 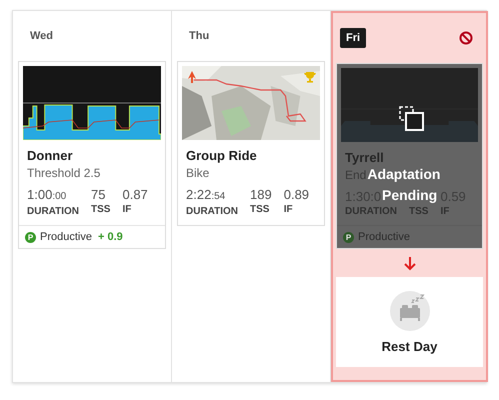 What do you see at coordinates (135, 195) in the screenshot?
I see `metric-value: 0.87` at bounding box center [135, 195].